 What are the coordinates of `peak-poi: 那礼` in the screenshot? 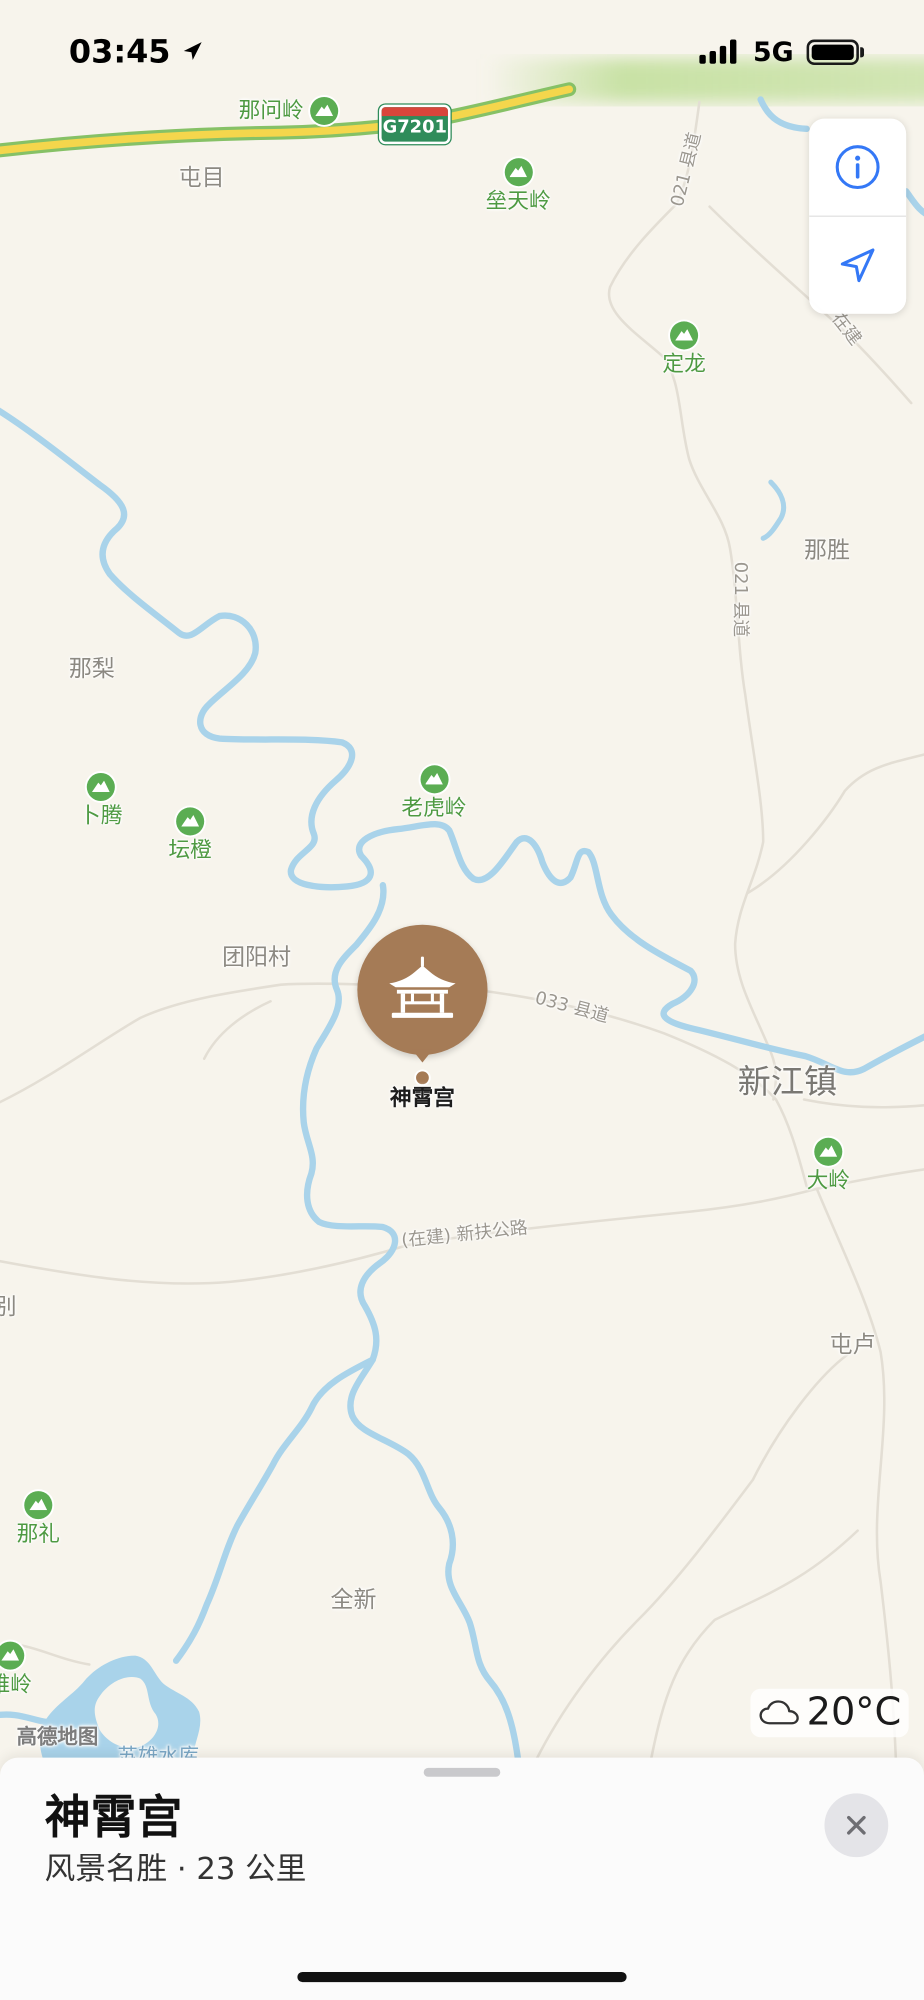 It's located at (38, 1519).